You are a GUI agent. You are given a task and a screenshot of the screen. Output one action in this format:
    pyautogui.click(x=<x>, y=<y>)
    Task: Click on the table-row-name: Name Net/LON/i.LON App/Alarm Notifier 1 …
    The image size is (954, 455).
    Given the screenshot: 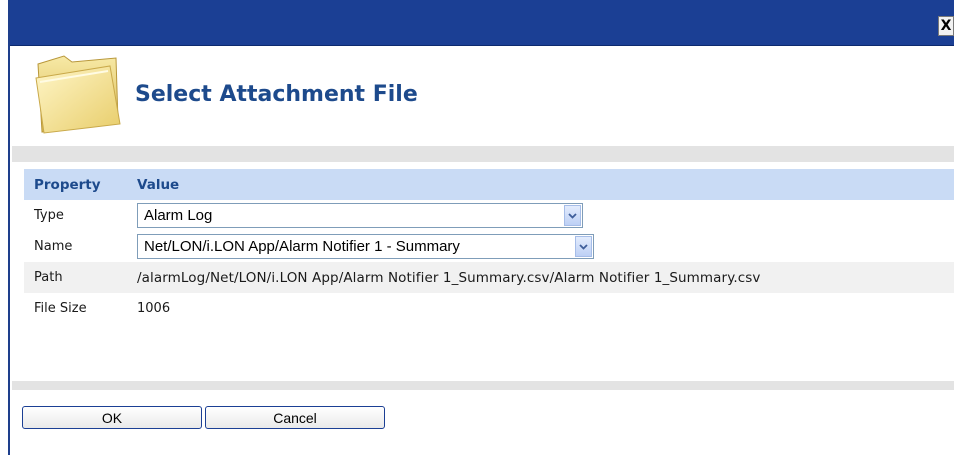 What is the action you would take?
    pyautogui.click(x=489, y=246)
    